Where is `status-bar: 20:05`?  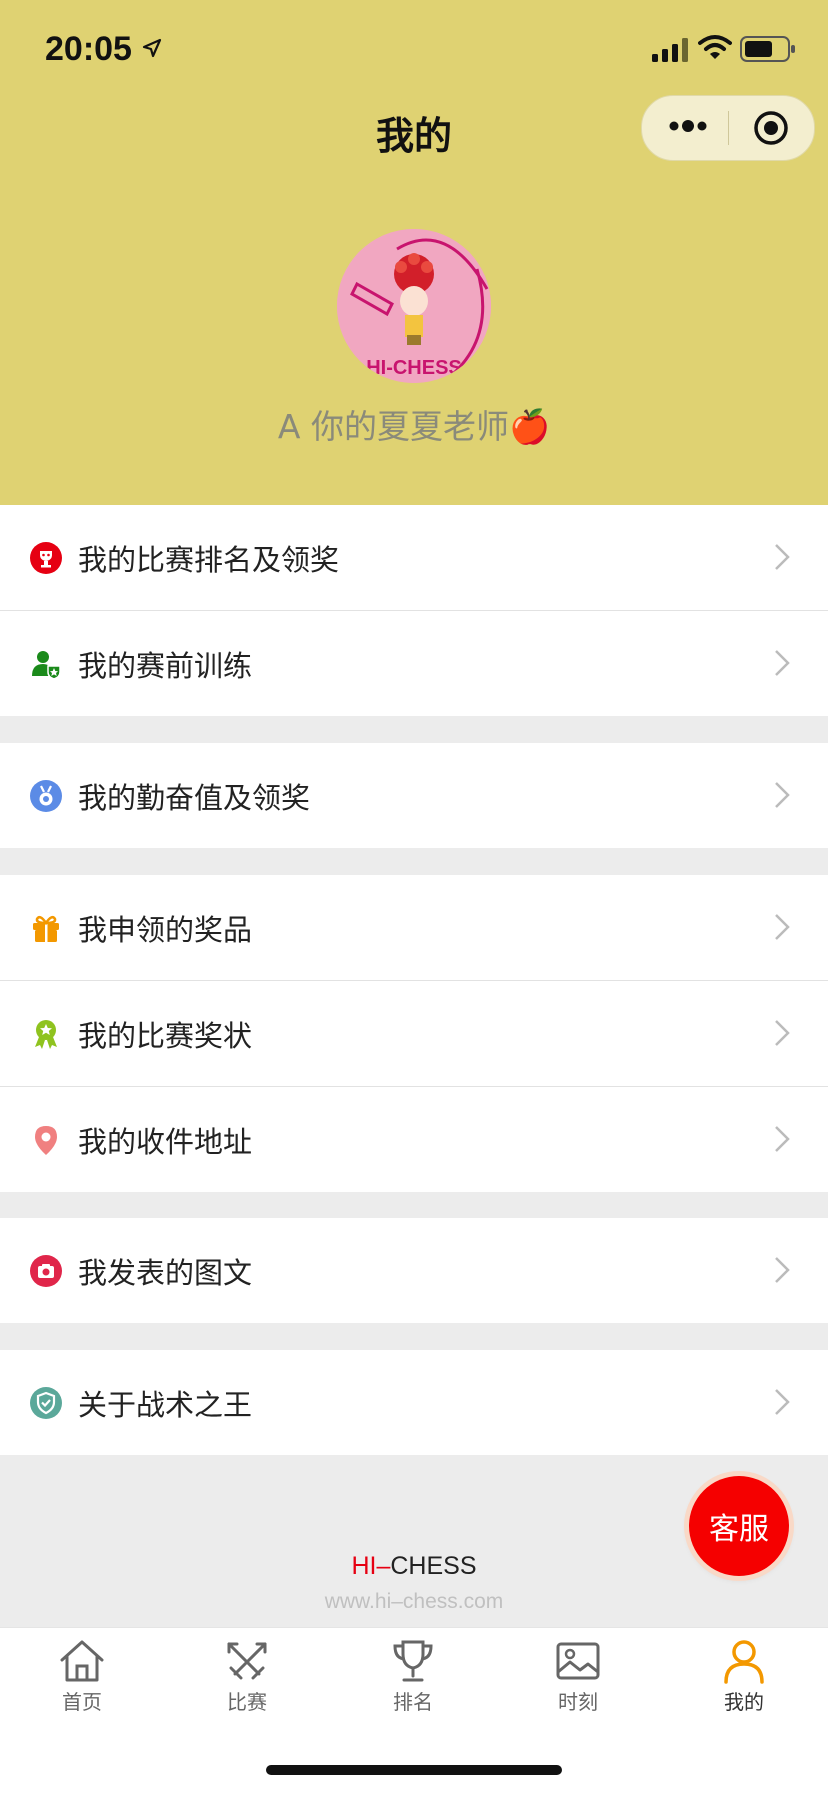
status-bar: 20:05 is located at coordinates (414, 50).